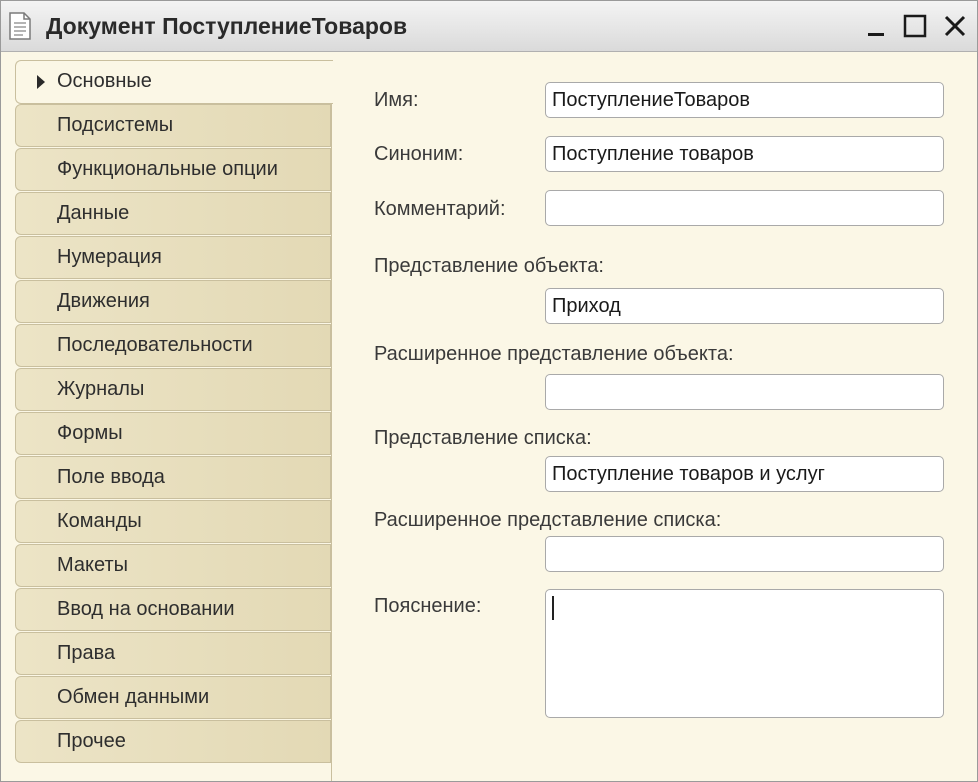  I want to click on tab-label: Ввод на основании, so click(146, 609).